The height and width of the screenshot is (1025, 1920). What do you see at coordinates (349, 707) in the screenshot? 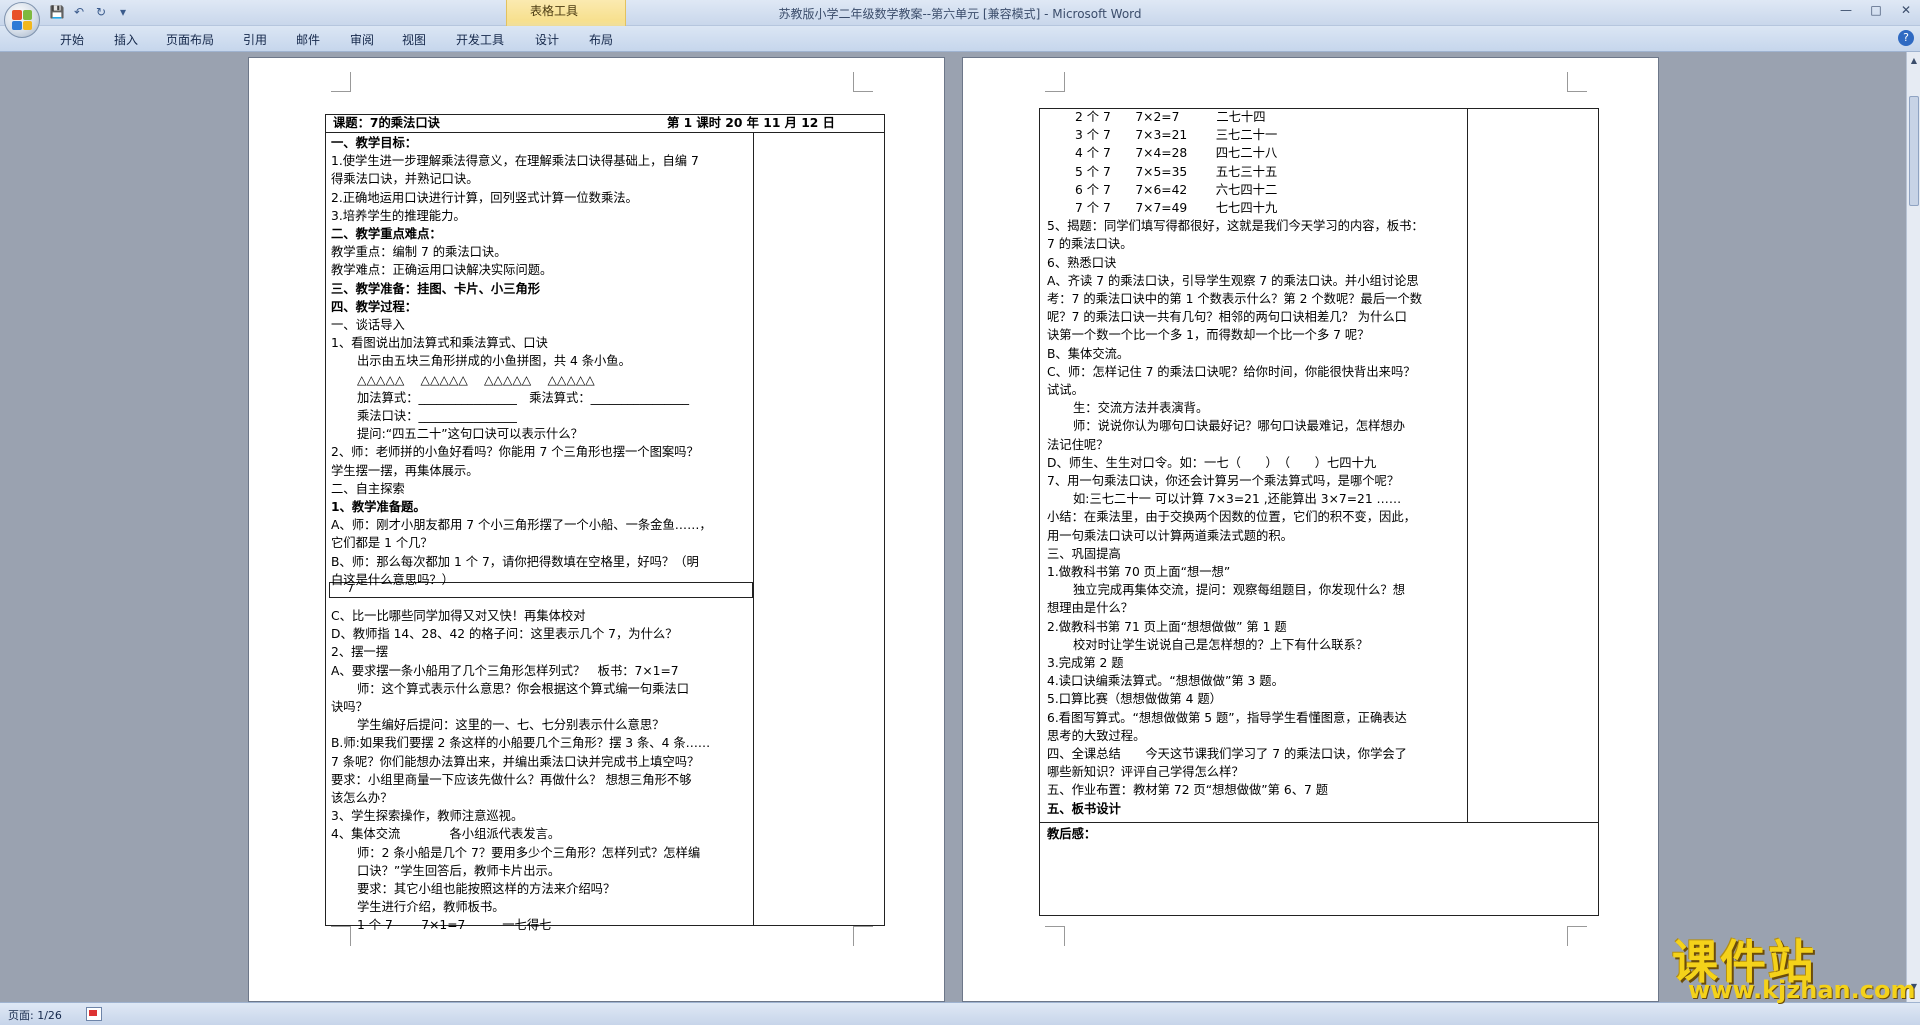
I see `text-line: 诀吗？` at bounding box center [349, 707].